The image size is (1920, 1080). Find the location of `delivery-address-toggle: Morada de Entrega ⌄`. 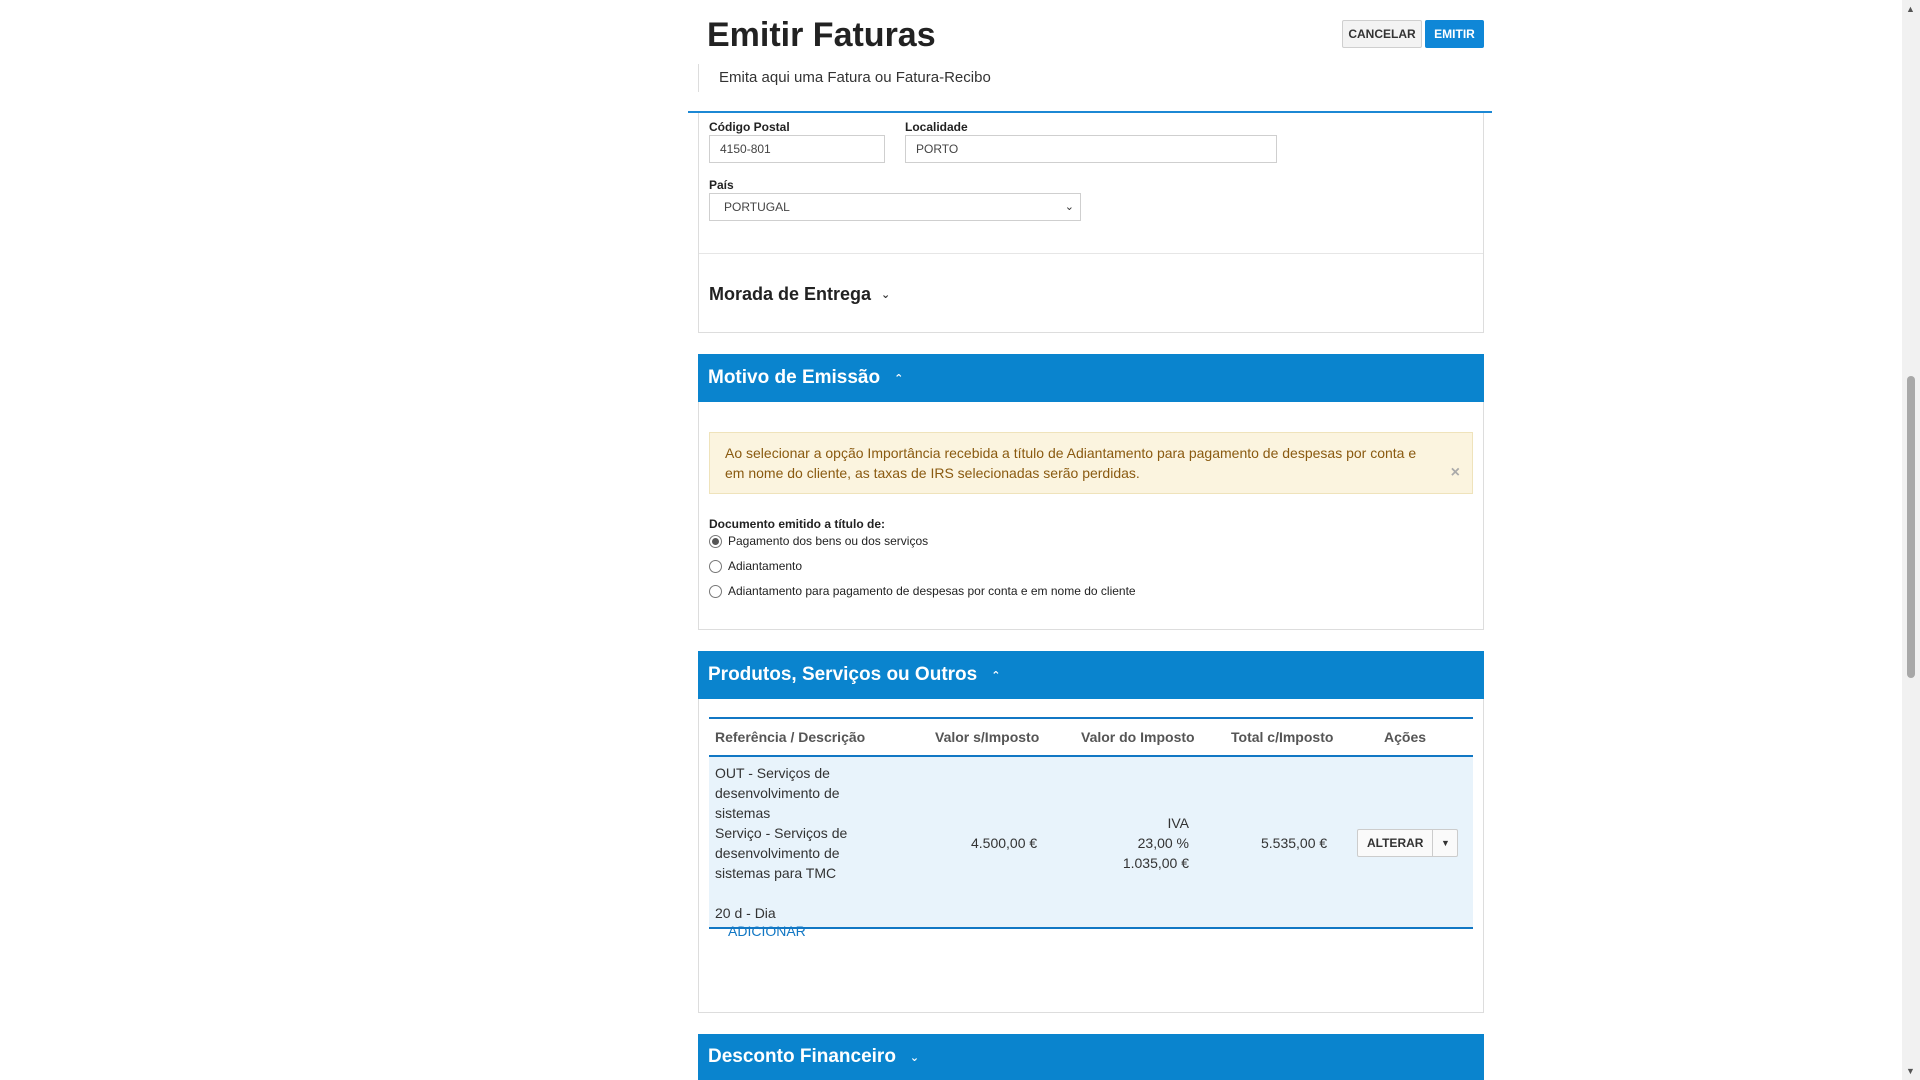

delivery-address-toggle: Morada de Entrega ⌄ is located at coordinates (799, 294).